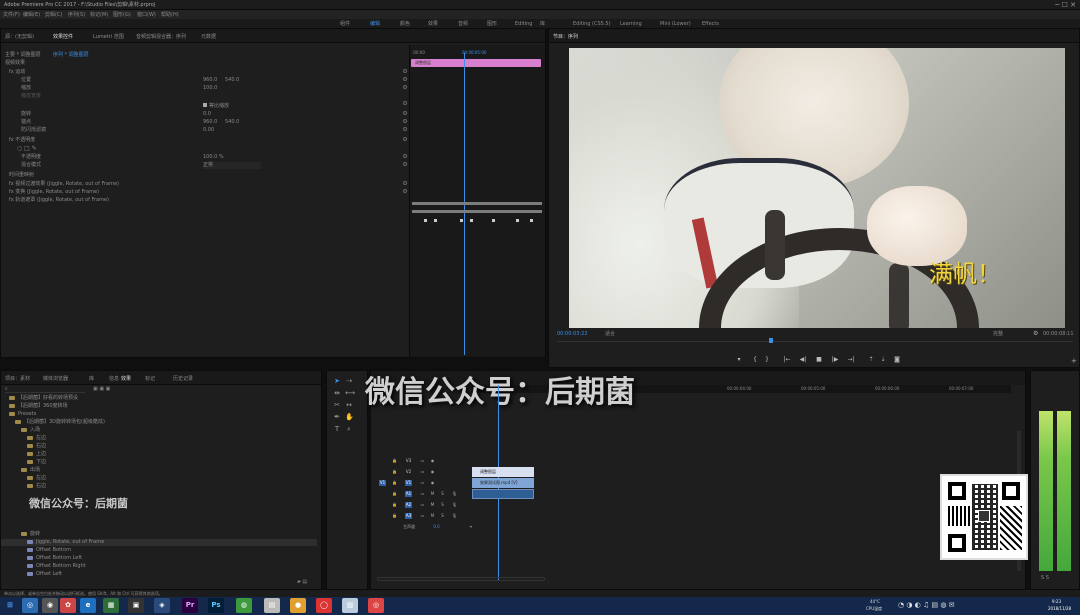 The image size is (1080, 615). What do you see at coordinates (349, 381) in the screenshot?
I see `track-select-tool-icon: ⇢` at bounding box center [349, 381].